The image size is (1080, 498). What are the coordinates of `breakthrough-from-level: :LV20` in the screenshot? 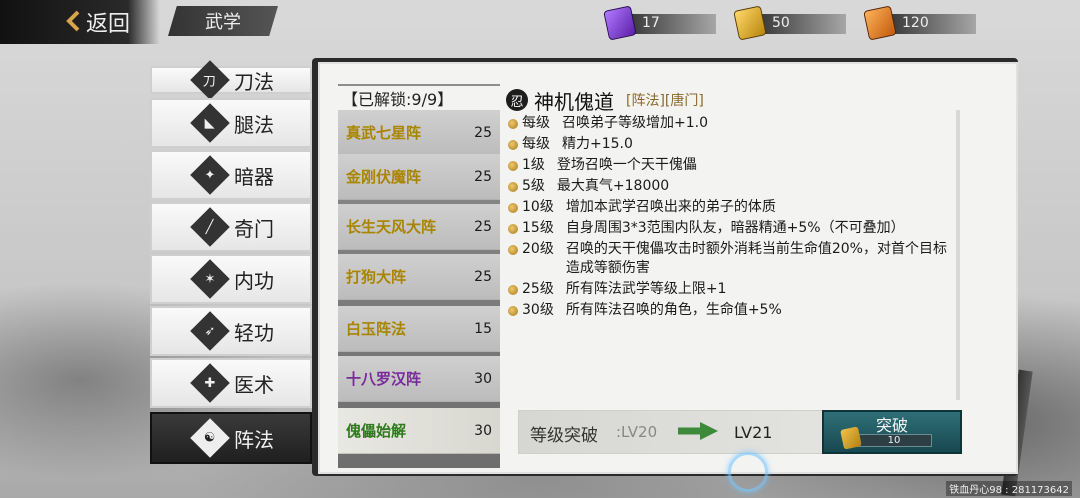 It's located at (637, 432).